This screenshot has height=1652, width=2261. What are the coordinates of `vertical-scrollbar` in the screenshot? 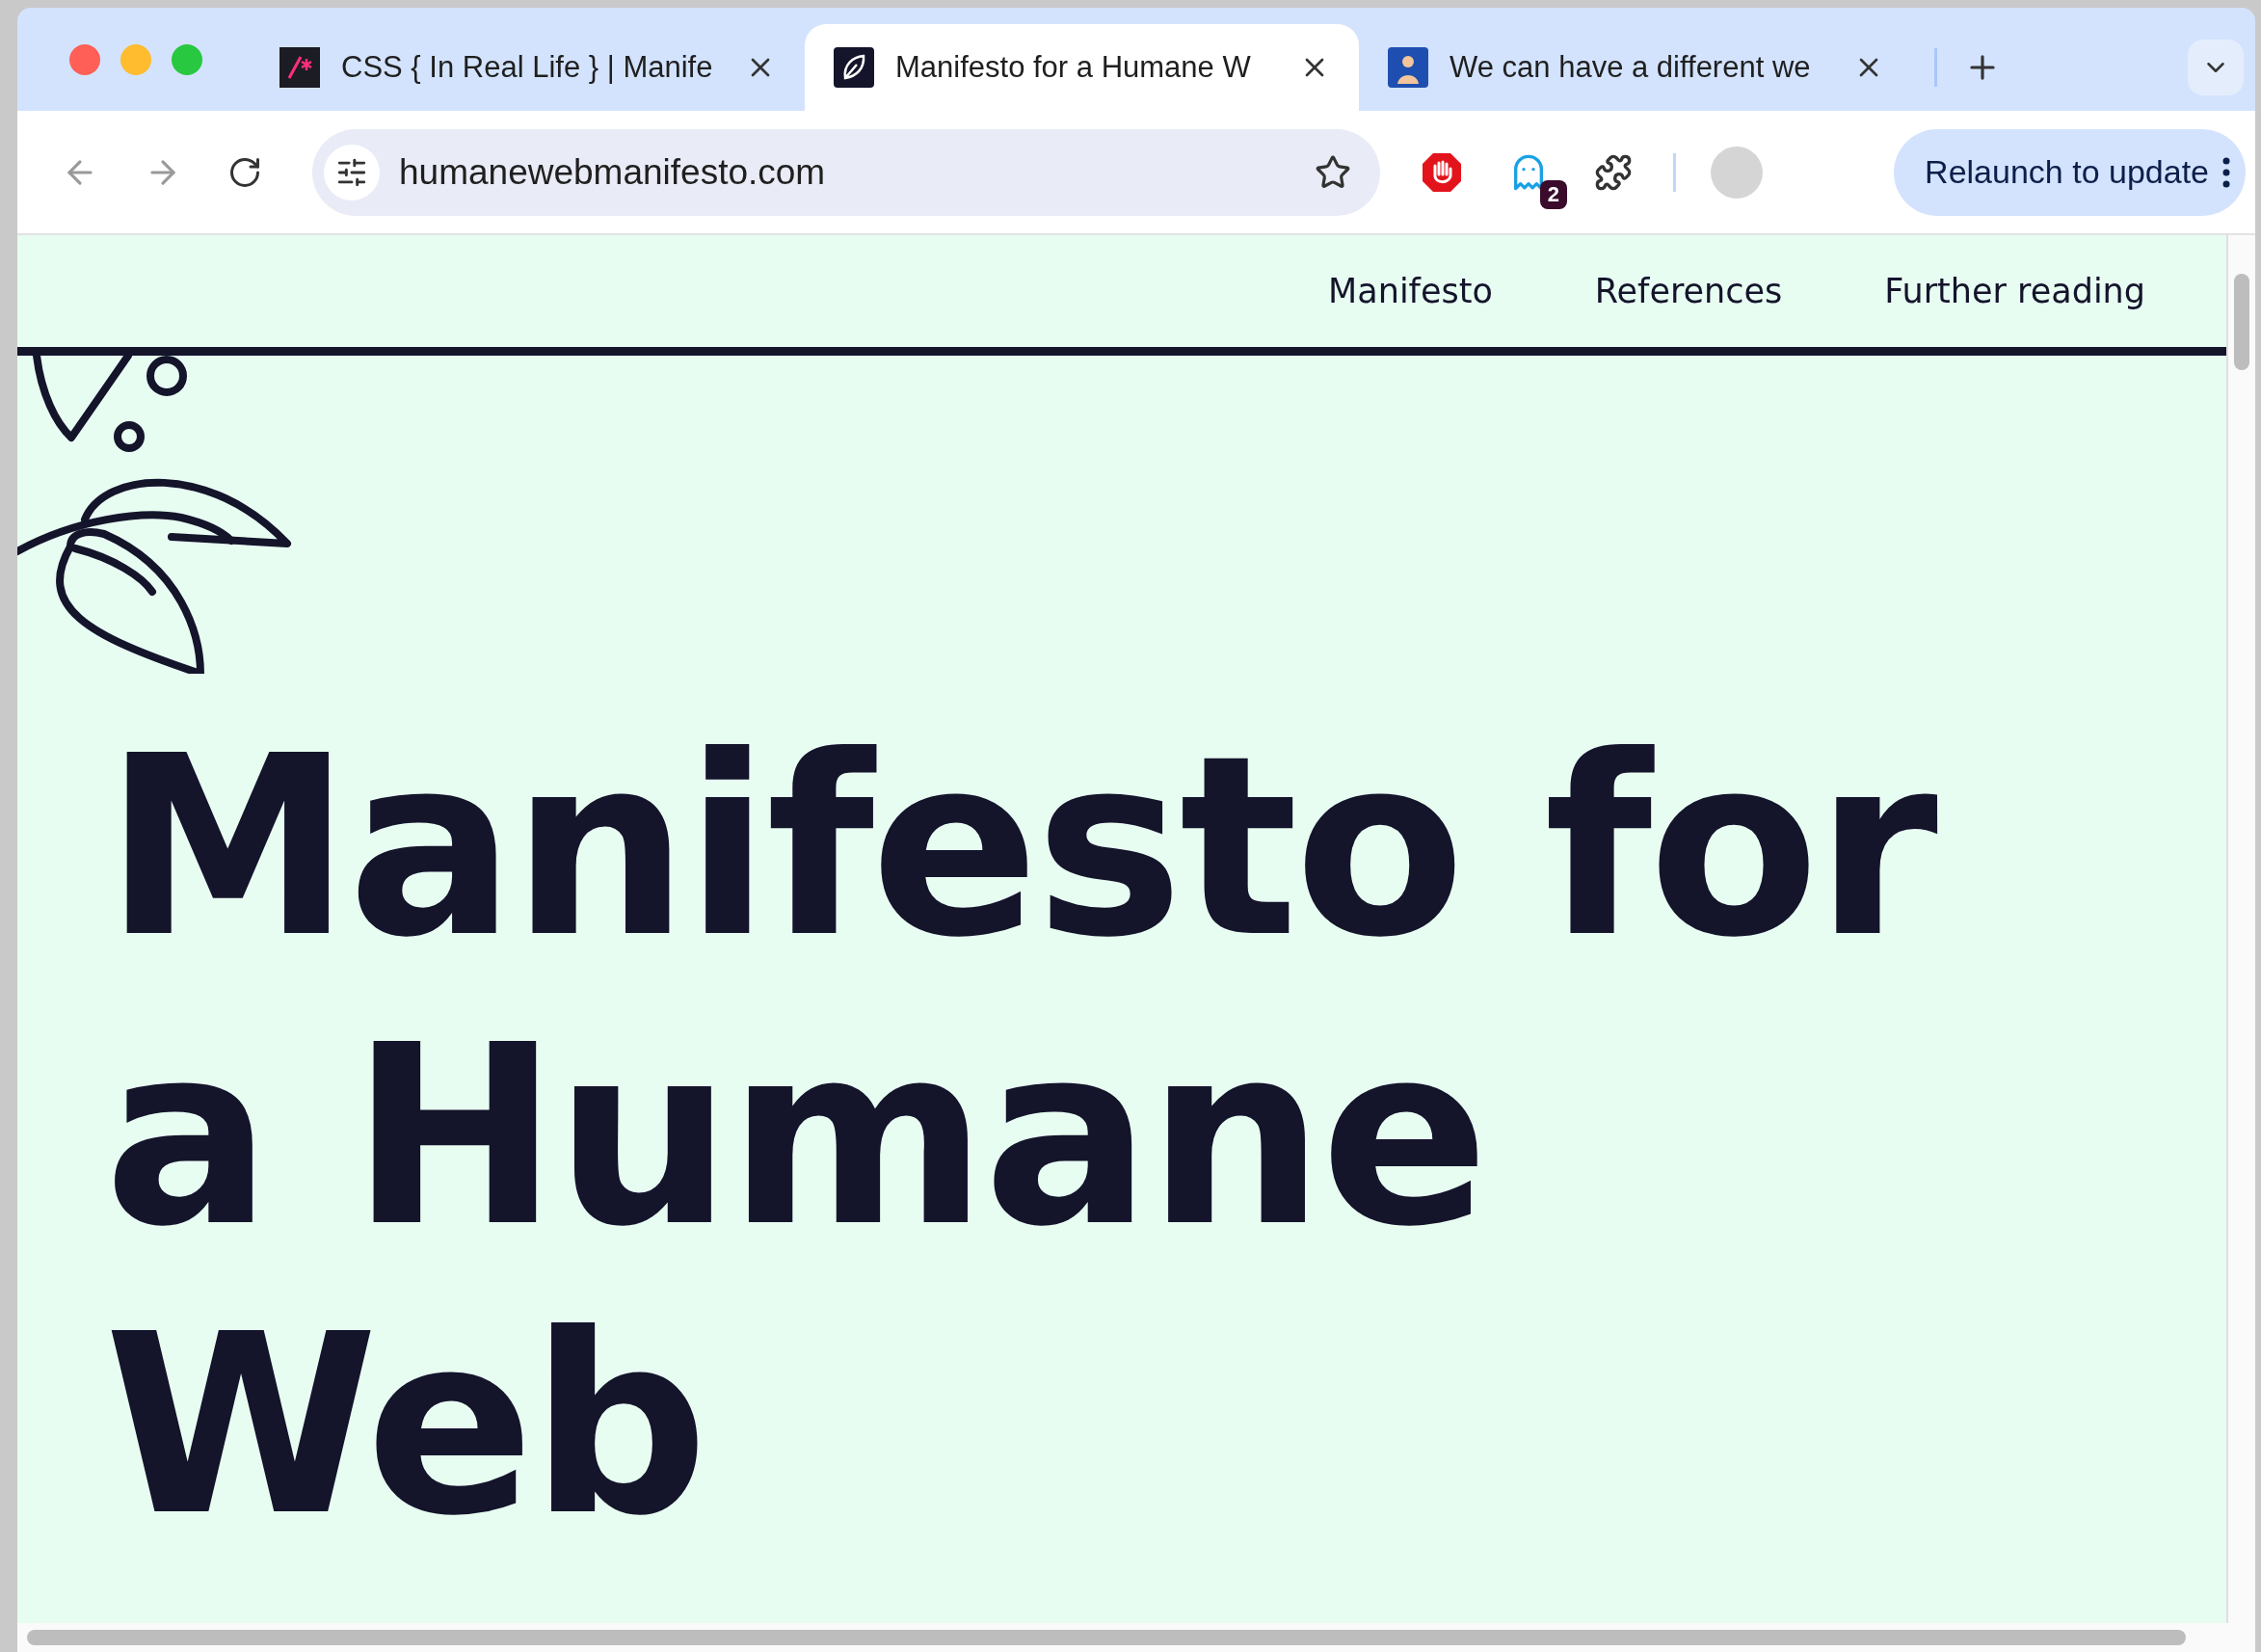 It's located at (2241, 322).